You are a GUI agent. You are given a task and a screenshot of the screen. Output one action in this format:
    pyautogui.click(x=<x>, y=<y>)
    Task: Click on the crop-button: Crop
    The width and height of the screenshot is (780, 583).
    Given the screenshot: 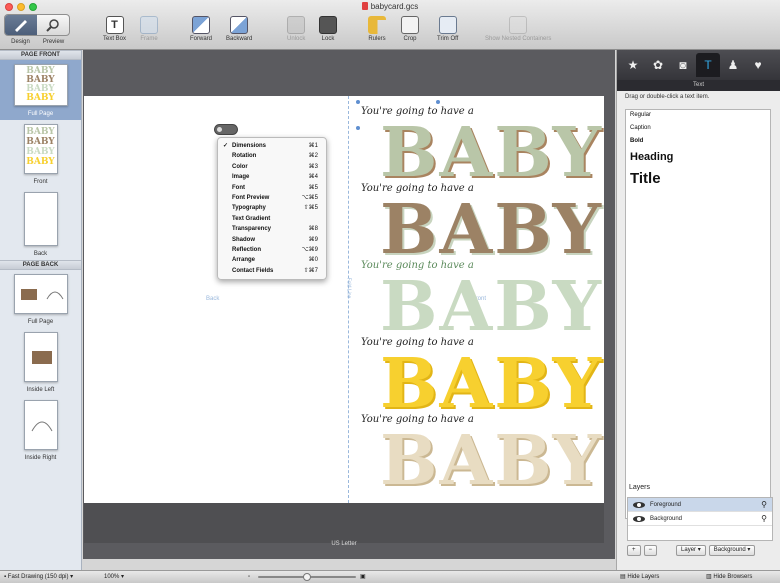 What is the action you would take?
    pyautogui.click(x=410, y=29)
    